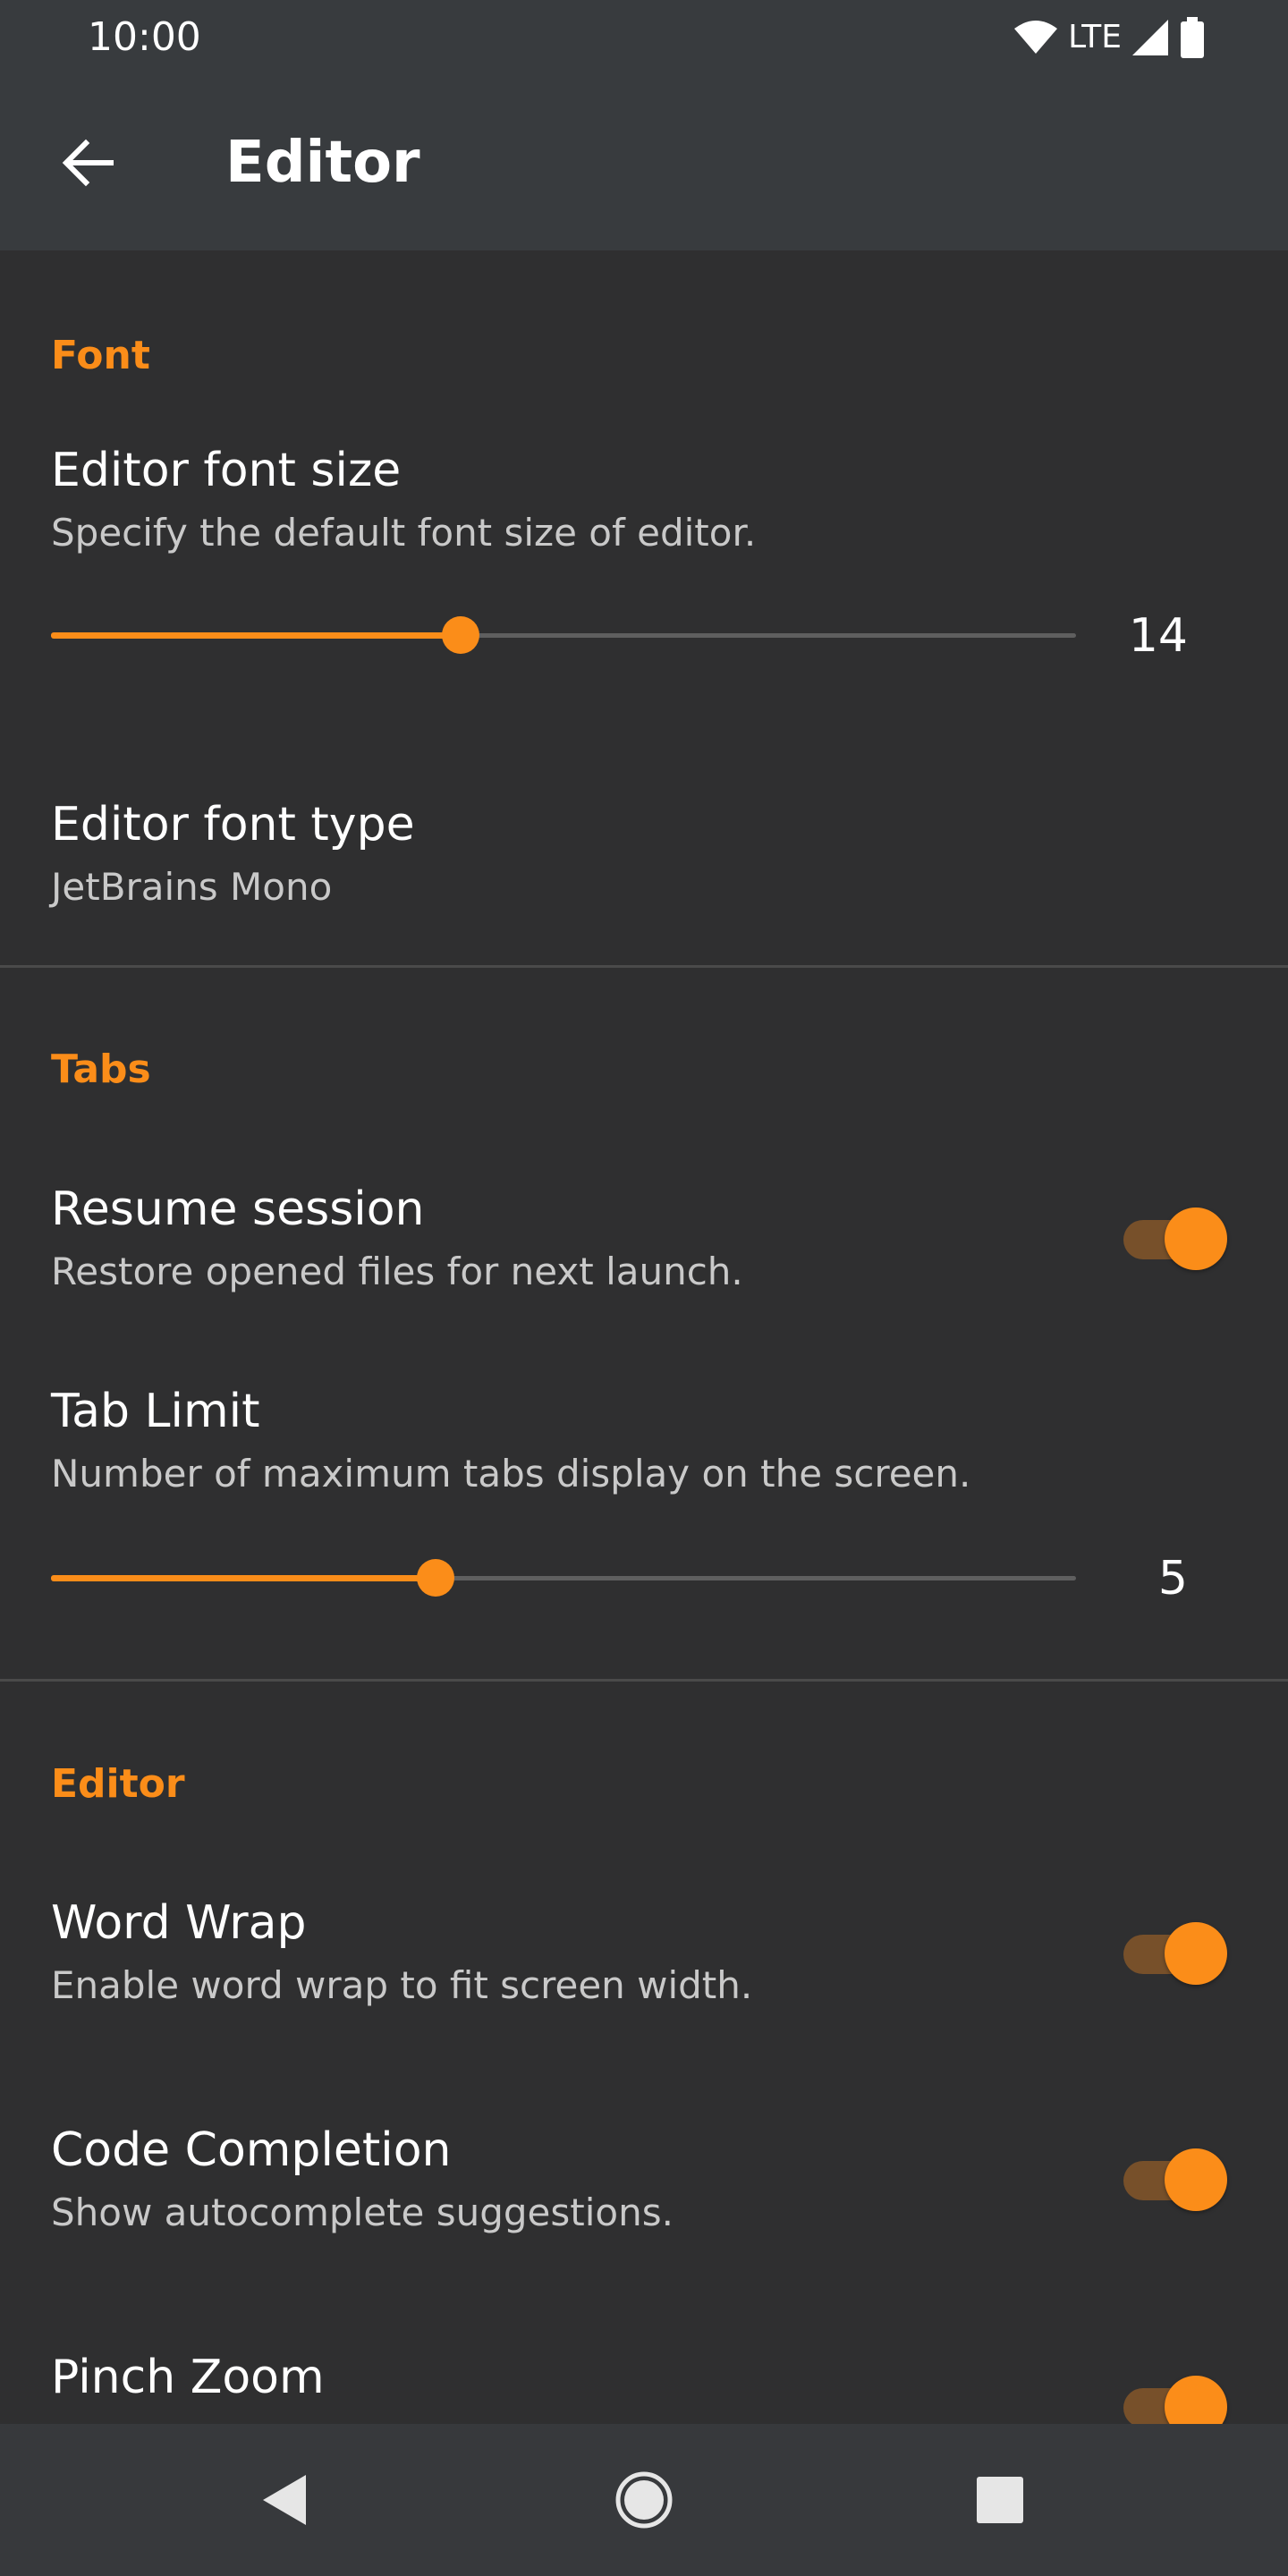  What do you see at coordinates (322, 163) in the screenshot?
I see `page-title: Editor` at bounding box center [322, 163].